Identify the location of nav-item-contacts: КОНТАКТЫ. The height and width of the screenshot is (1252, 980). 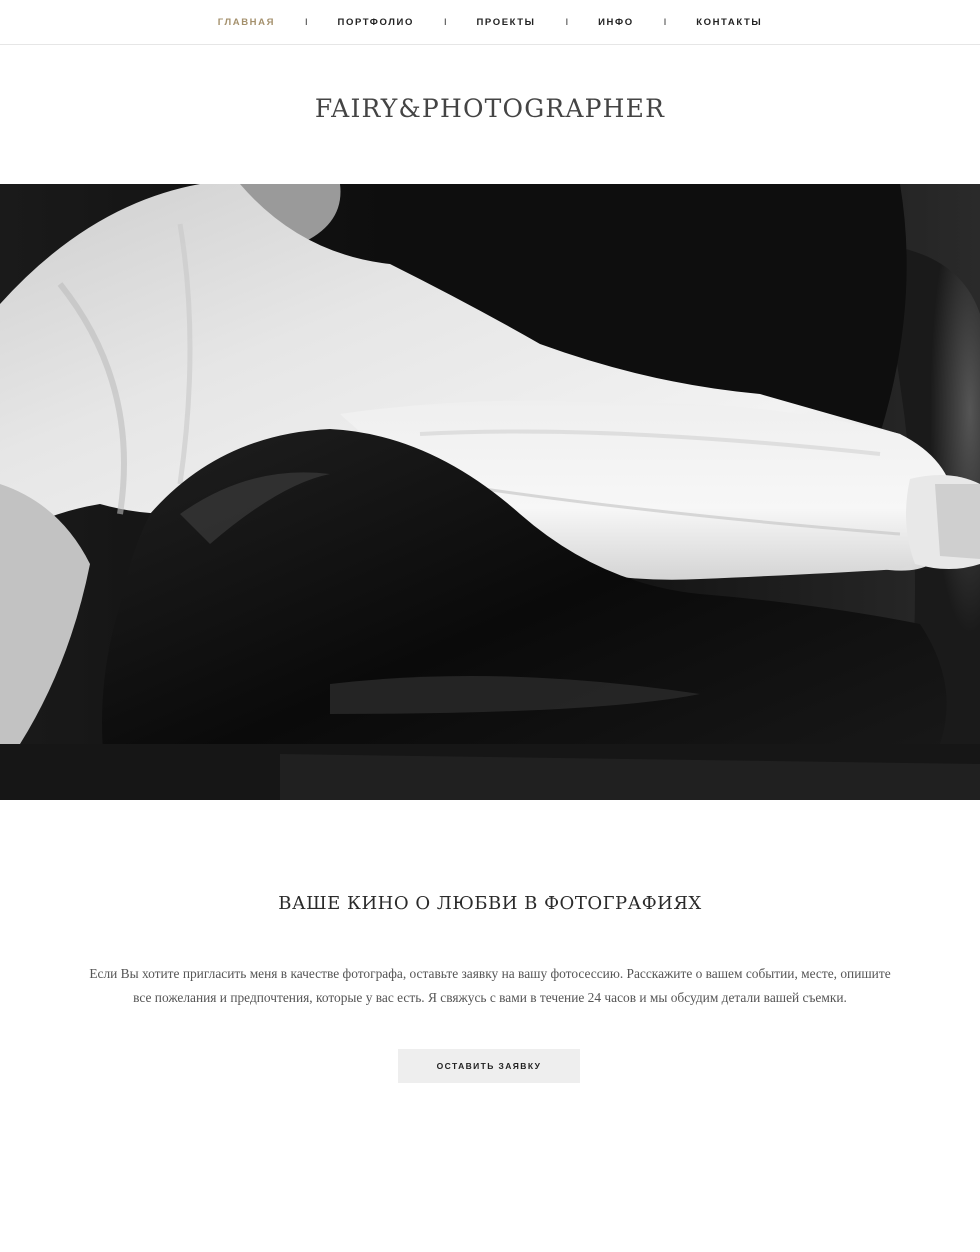
(729, 22).